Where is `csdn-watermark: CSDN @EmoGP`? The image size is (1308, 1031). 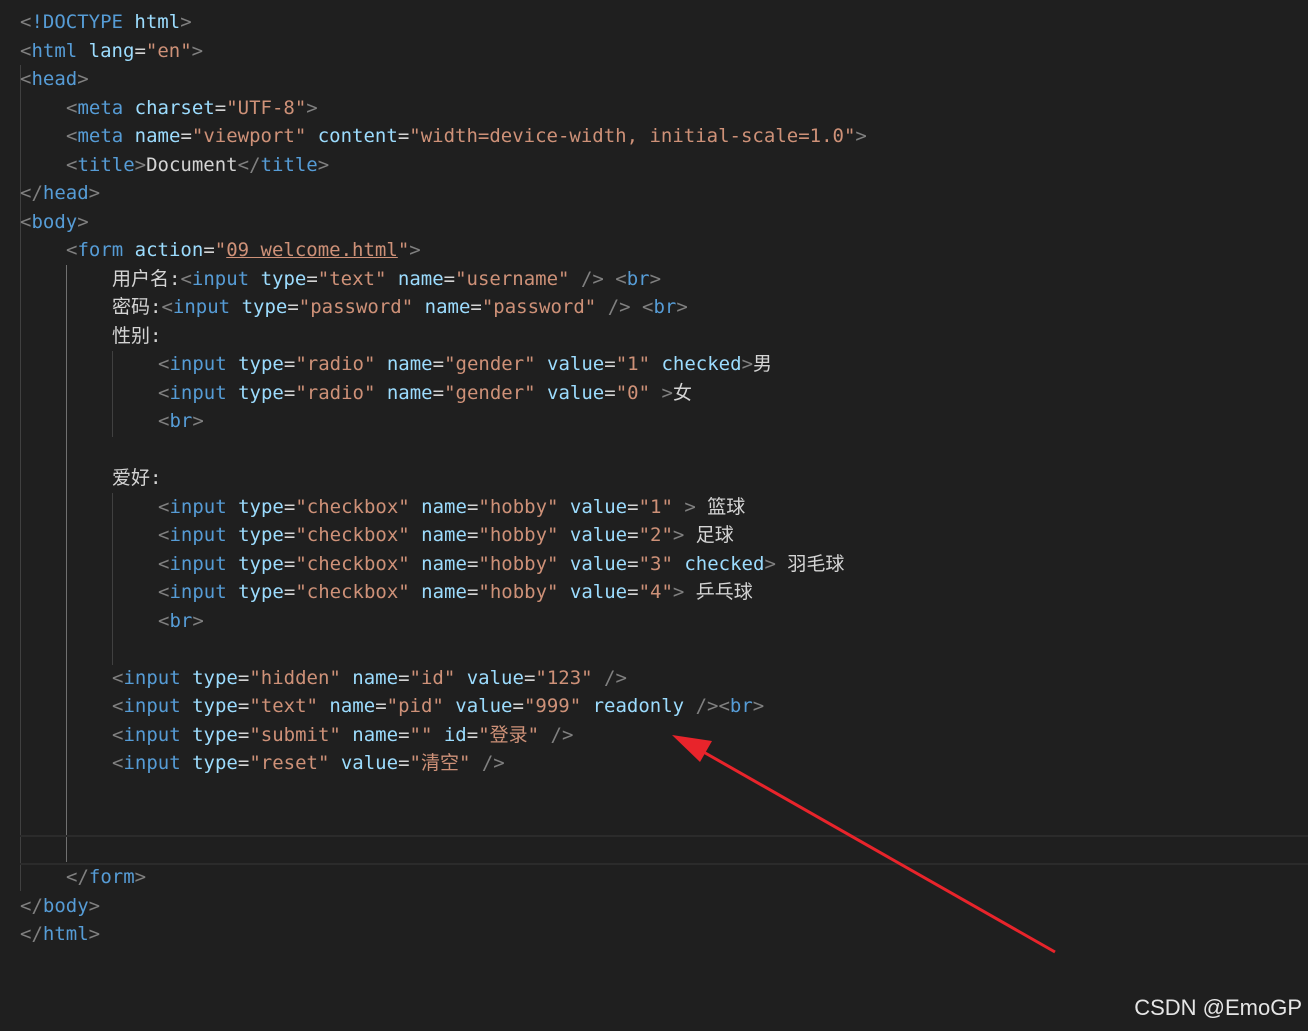
csdn-watermark: CSDN @EmoGP is located at coordinates (1218, 1007).